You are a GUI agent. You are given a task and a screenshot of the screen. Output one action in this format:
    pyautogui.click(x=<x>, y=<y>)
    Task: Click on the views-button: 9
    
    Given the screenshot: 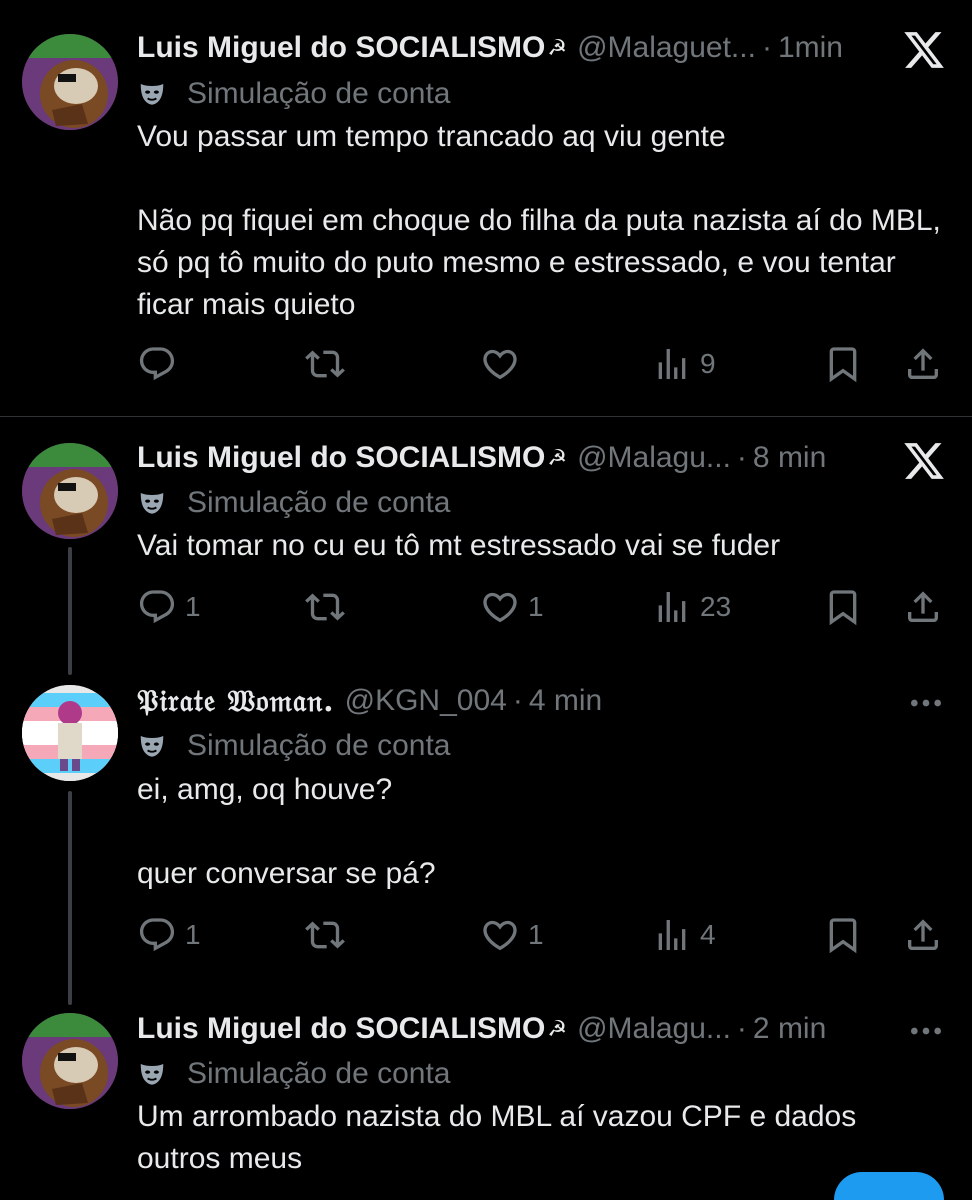 What is the action you would take?
    pyautogui.click(x=684, y=364)
    